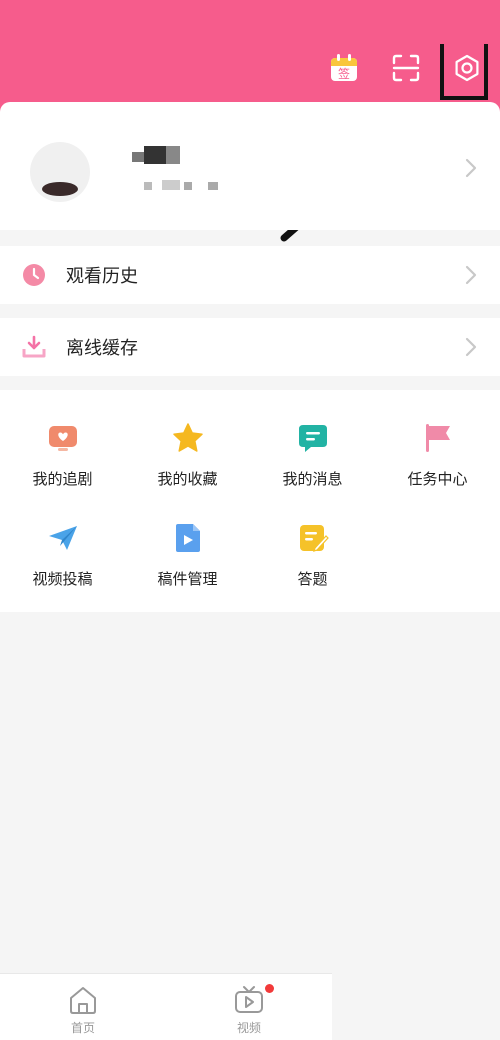  What do you see at coordinates (464, 72) in the screenshot?
I see `highlight-box` at bounding box center [464, 72].